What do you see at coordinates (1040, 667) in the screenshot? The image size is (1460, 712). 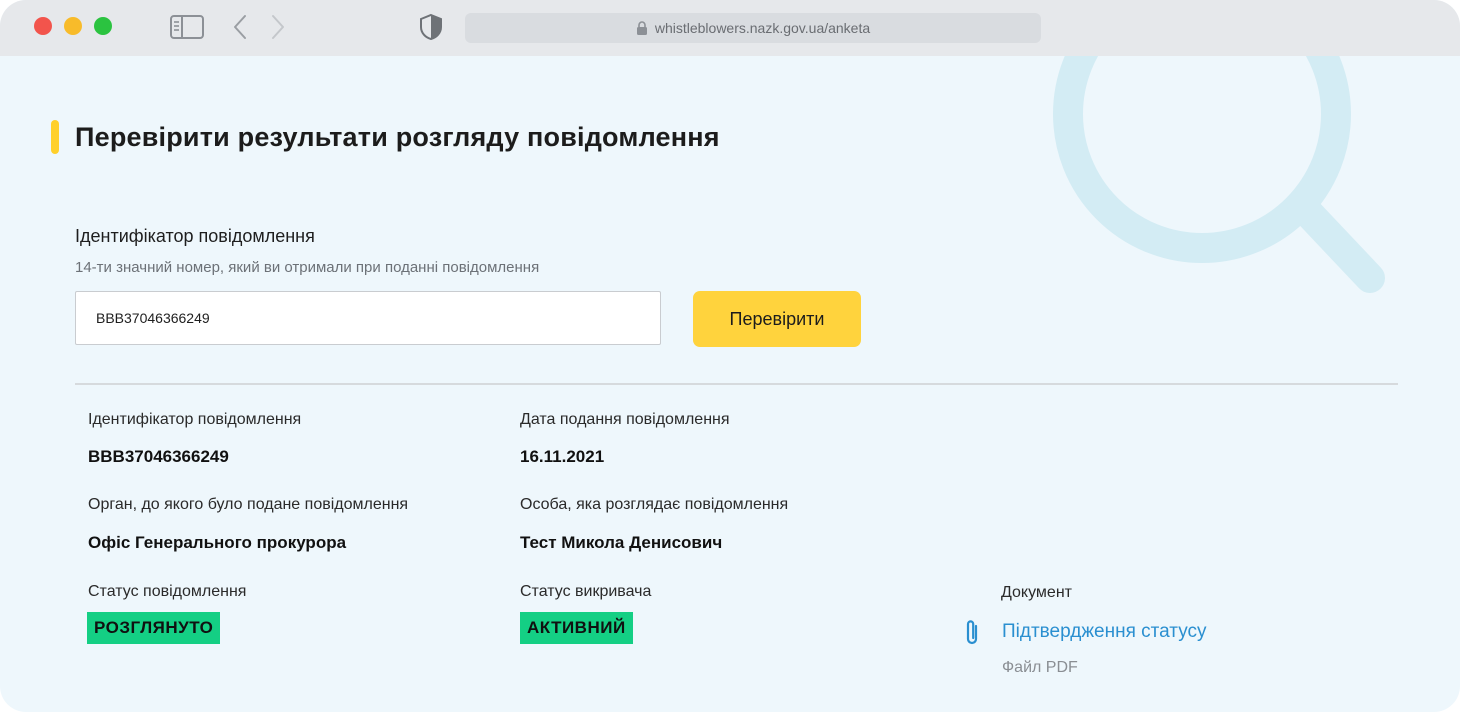 I see `document-file-type: Файл PDF` at bounding box center [1040, 667].